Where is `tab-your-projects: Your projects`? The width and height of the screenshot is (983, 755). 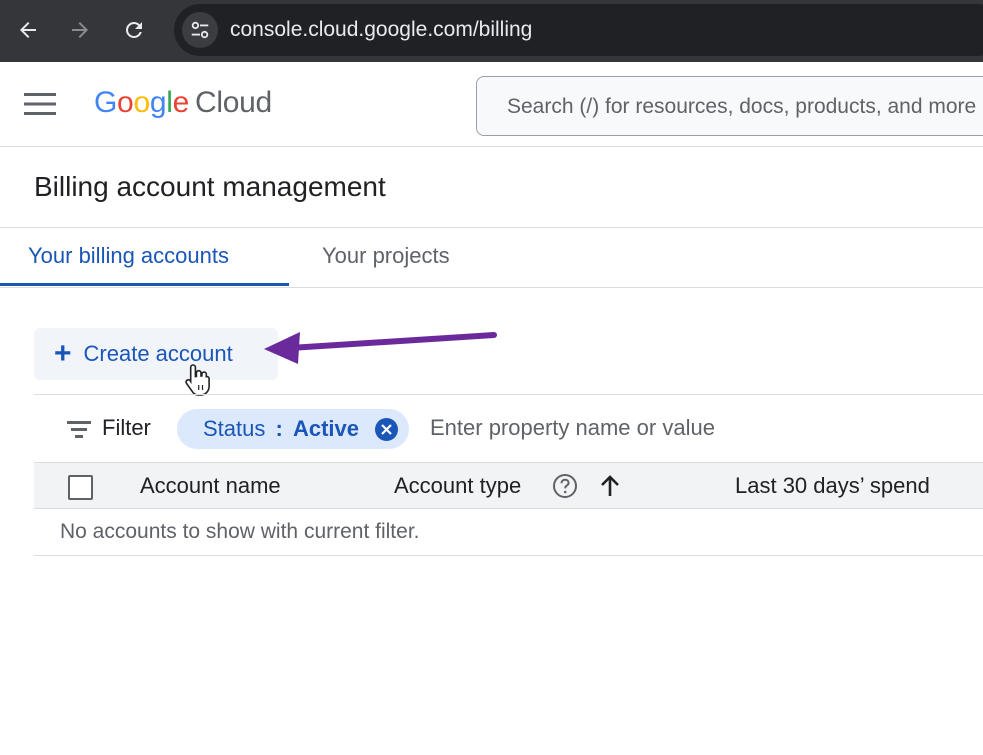 tab-your-projects: Your projects is located at coordinates (386, 256).